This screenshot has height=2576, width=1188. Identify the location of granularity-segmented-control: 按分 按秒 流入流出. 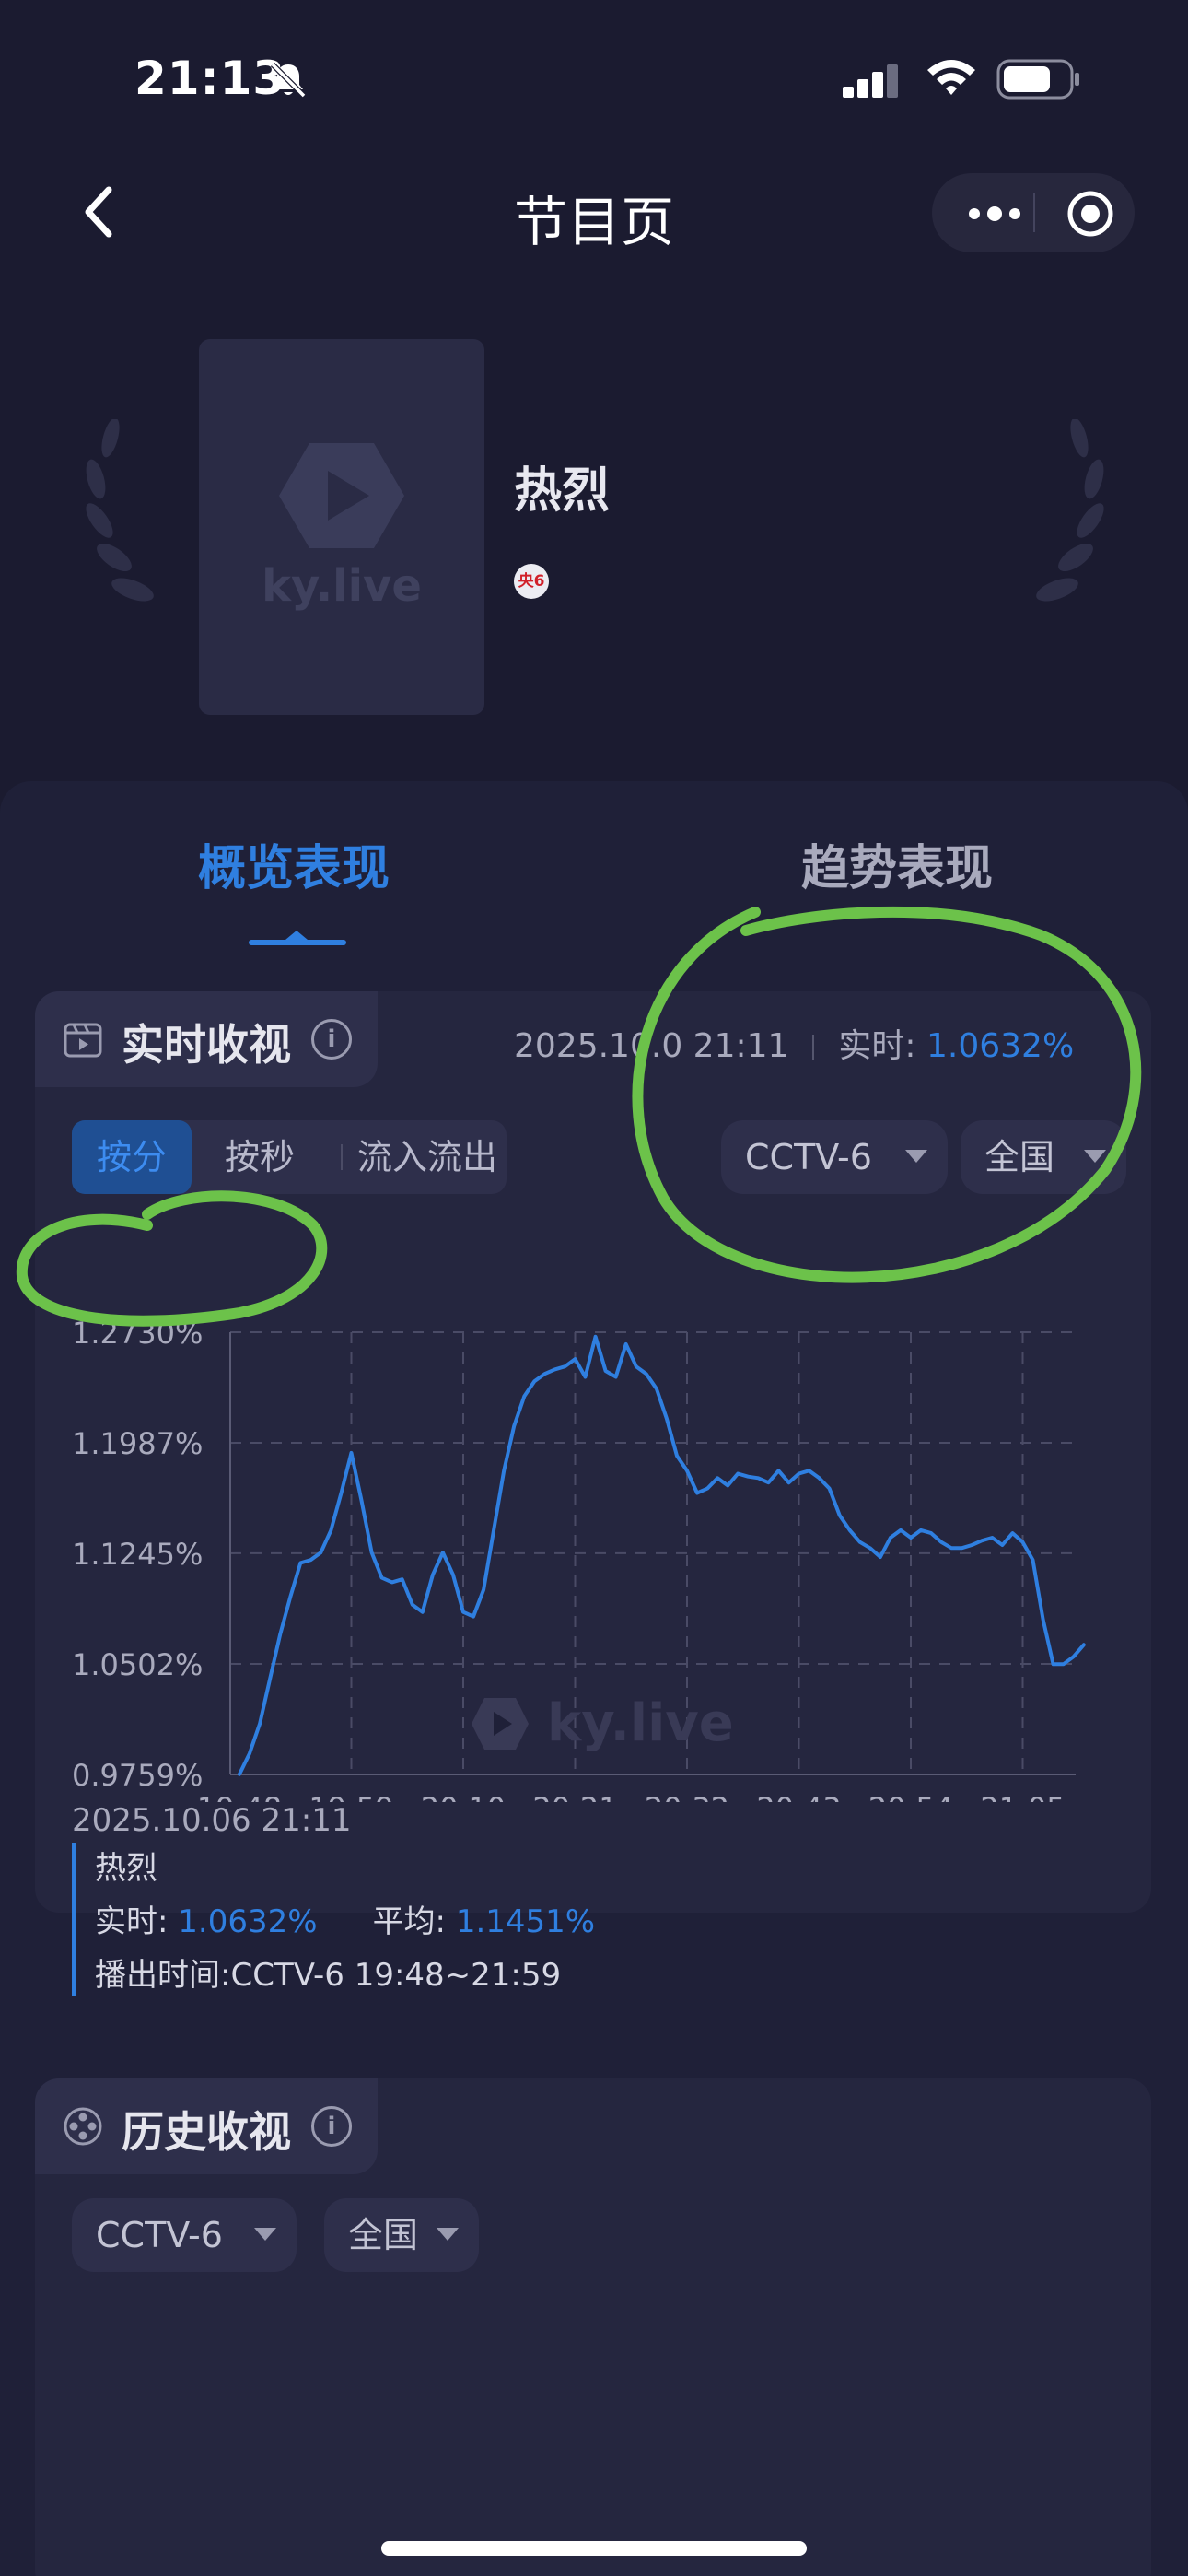
(289, 1157).